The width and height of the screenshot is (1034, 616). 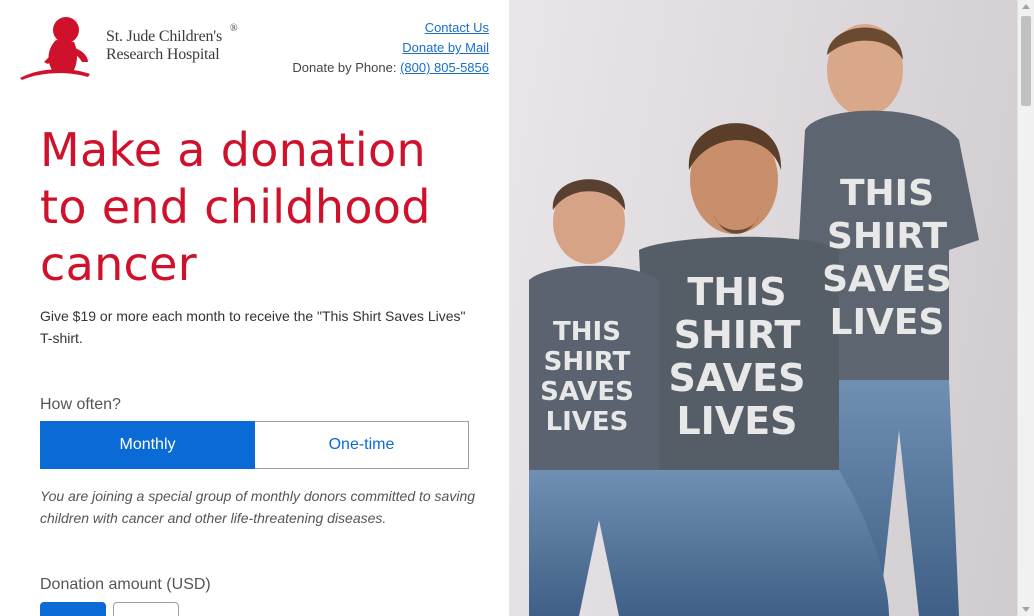 What do you see at coordinates (146, 609) in the screenshot?
I see `amount-option-2-button` at bounding box center [146, 609].